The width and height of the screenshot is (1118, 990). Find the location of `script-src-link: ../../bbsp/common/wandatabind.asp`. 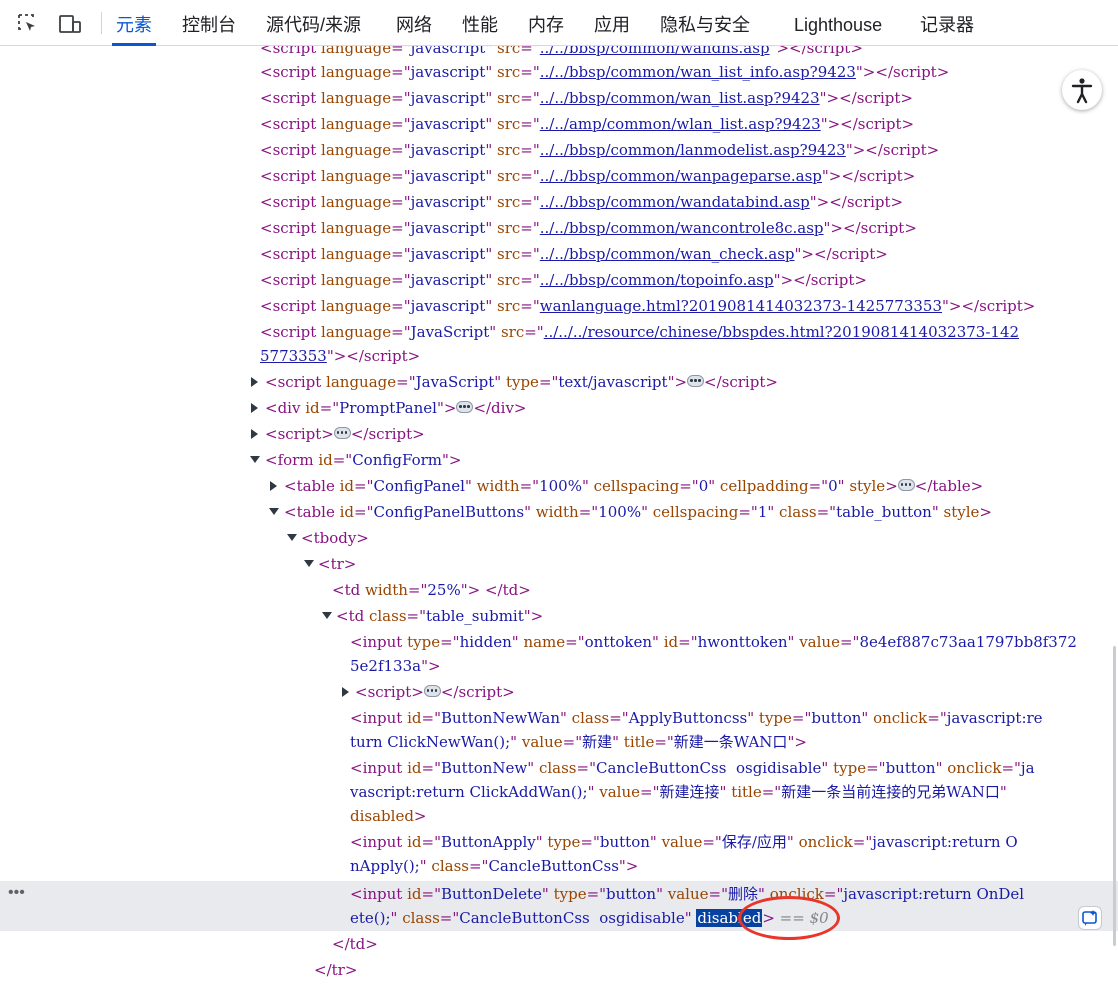

script-src-link: ../../bbsp/common/wandatabind.asp is located at coordinates (675, 202).